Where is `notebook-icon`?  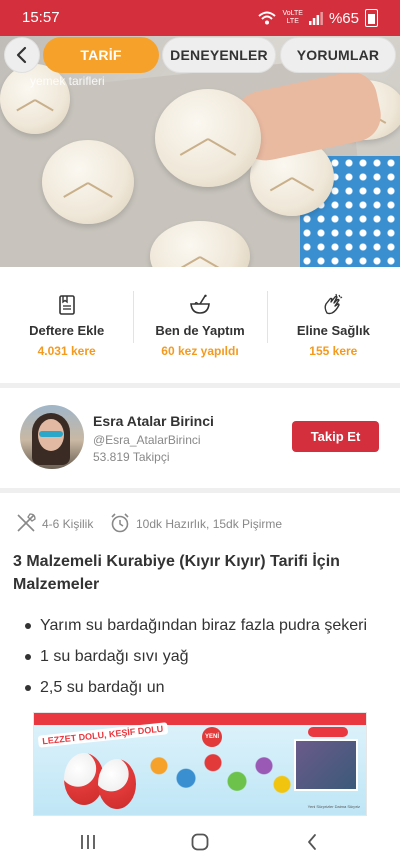 notebook-icon is located at coordinates (66, 305).